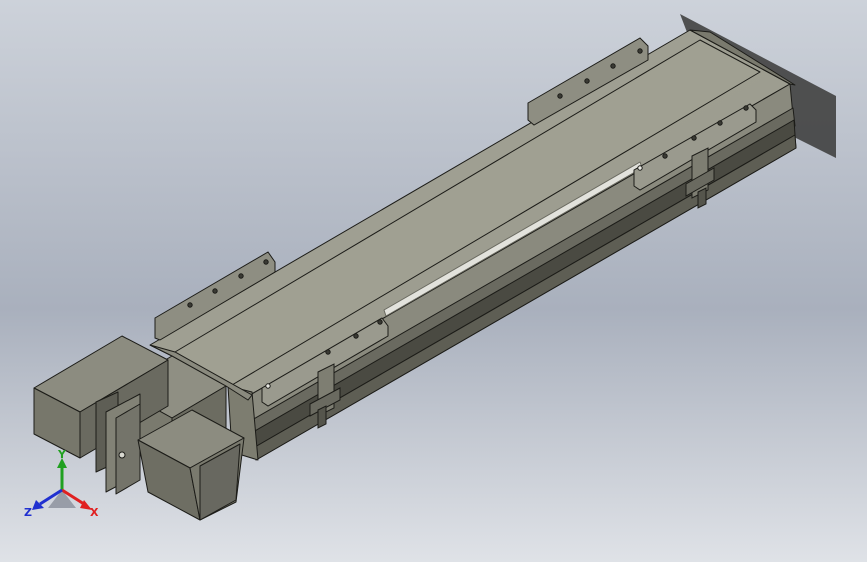 The image size is (867, 562). What do you see at coordinates (62, 499) in the screenshot?
I see `triad-base` at bounding box center [62, 499].